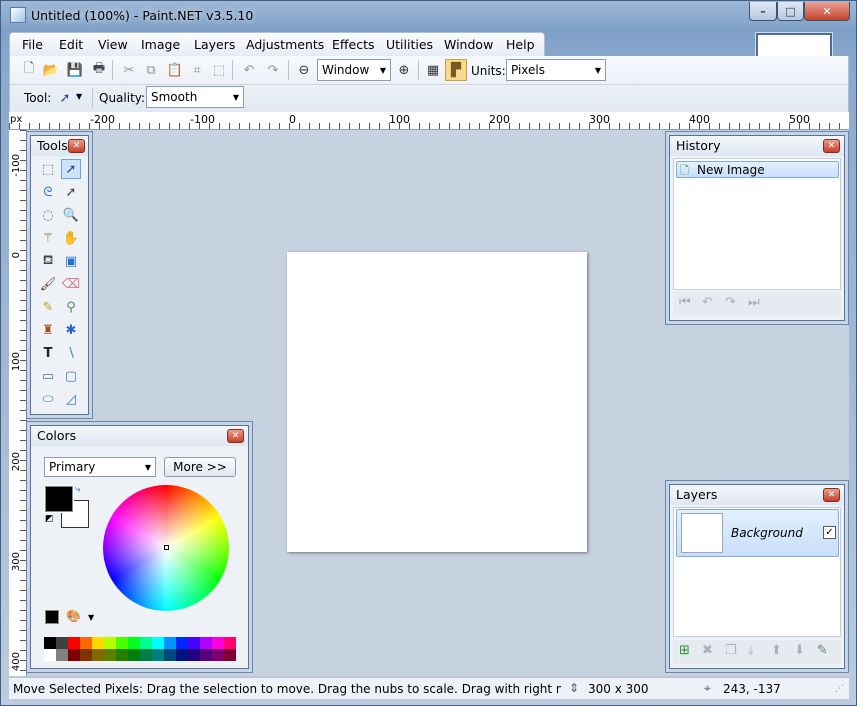  I want to click on merge-layer-down-icon: ⤓, so click(751, 650).